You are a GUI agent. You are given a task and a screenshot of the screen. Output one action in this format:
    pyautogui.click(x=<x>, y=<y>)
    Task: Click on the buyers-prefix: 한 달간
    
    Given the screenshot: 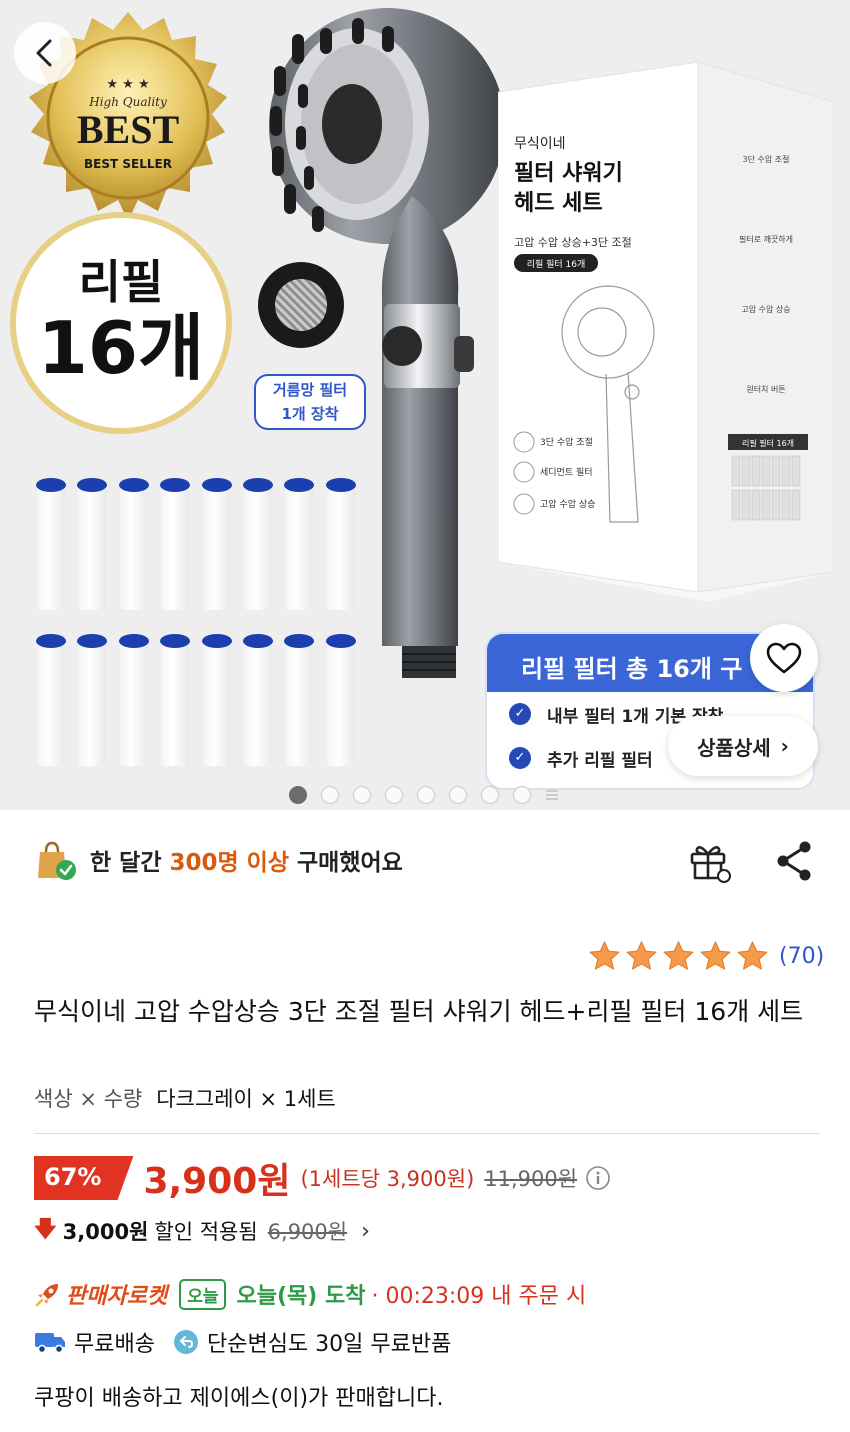 What is the action you would take?
    pyautogui.click(x=130, y=863)
    